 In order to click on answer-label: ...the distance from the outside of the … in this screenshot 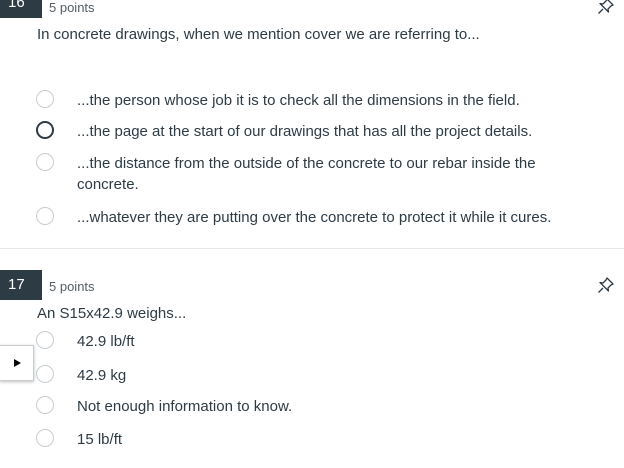, I will do `click(306, 174)`.